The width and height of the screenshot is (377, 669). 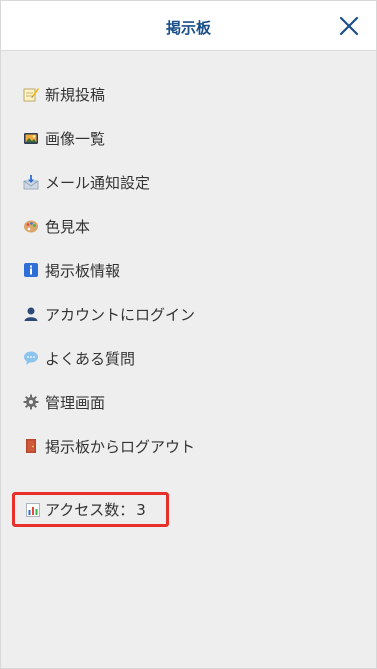 I want to click on palette-icon, so click(x=31, y=226).